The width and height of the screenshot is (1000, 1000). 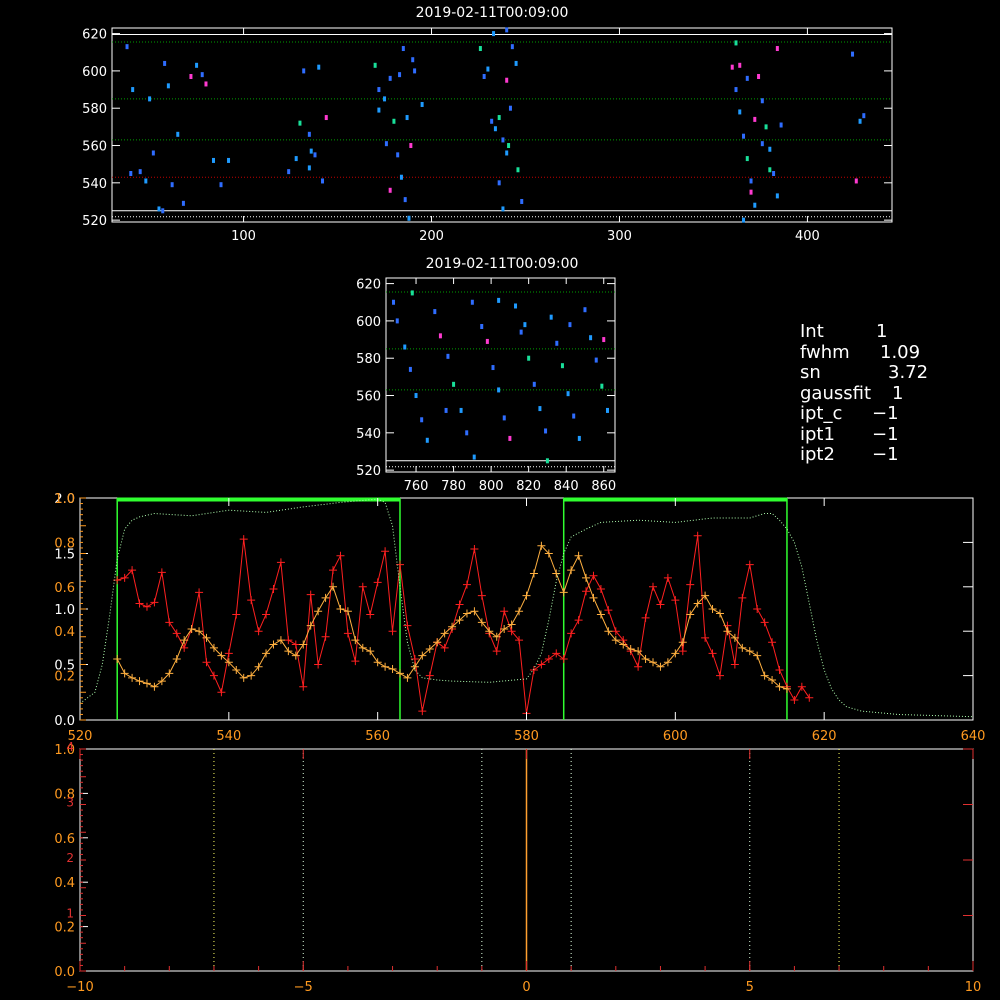 What do you see at coordinates (526, 736) in the screenshot?
I see `x-tick-label: 580` at bounding box center [526, 736].